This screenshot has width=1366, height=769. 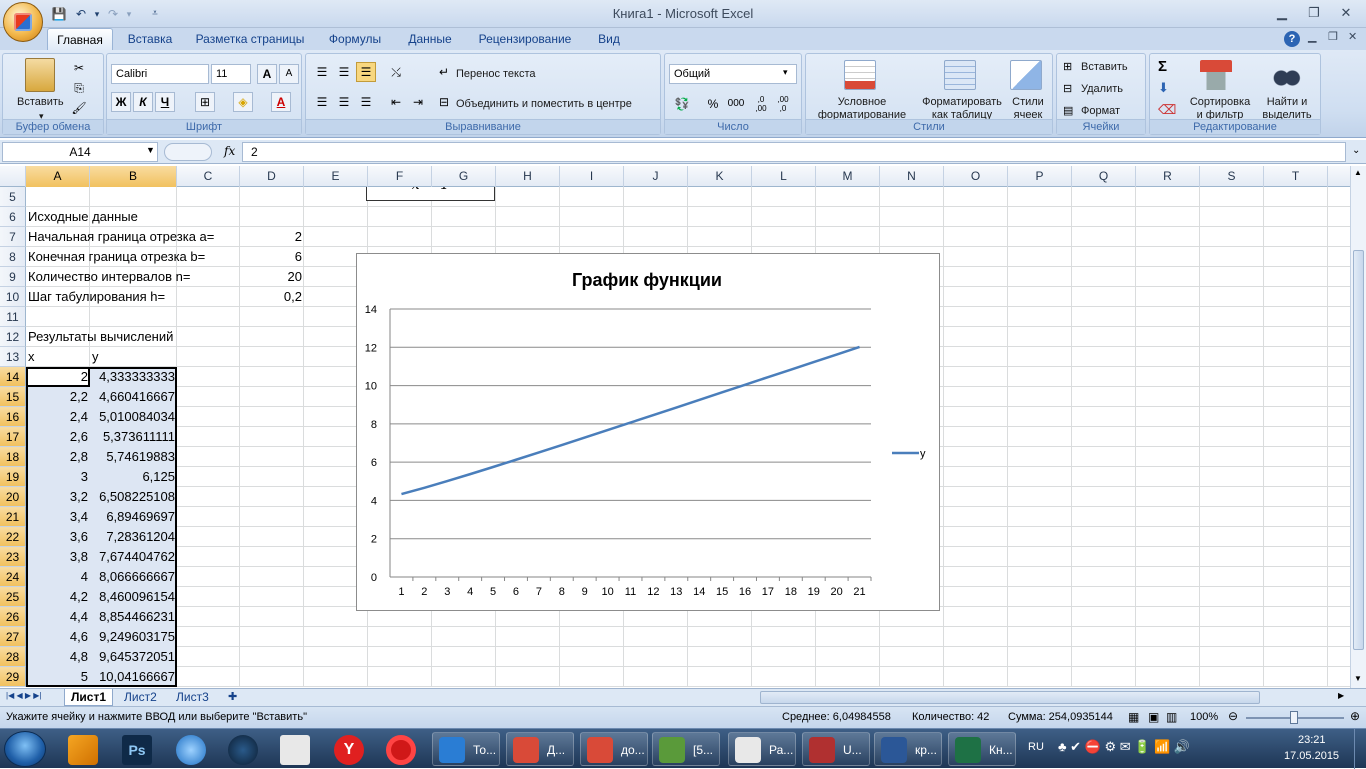 What do you see at coordinates (58, 637) in the screenshot?
I see `table-x-cell: 4,6` at bounding box center [58, 637].